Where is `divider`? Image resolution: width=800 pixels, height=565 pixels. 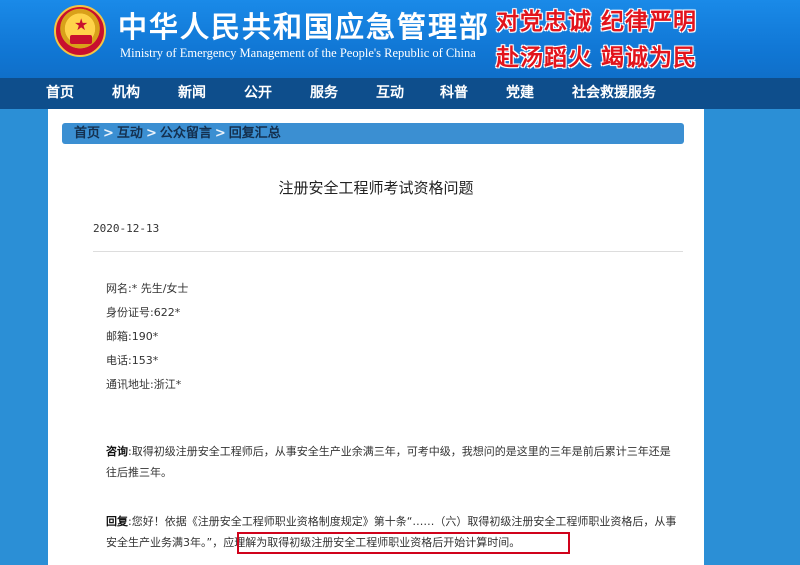
divider is located at coordinates (388, 251).